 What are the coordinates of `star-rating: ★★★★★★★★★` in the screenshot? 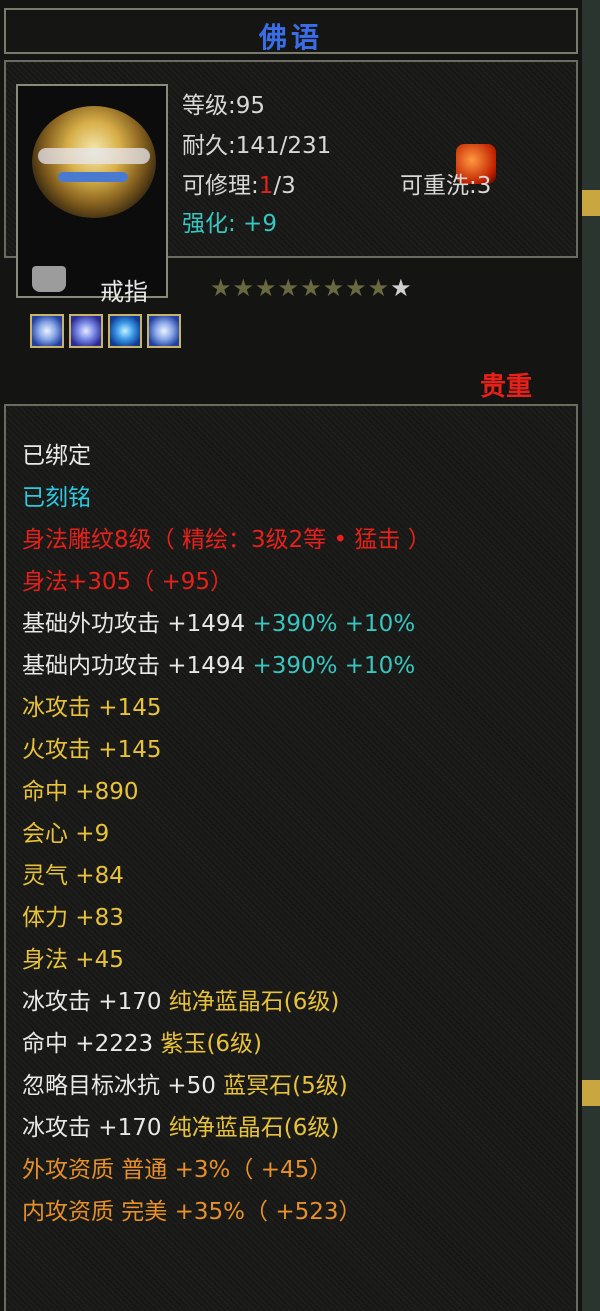 It's located at (311, 289).